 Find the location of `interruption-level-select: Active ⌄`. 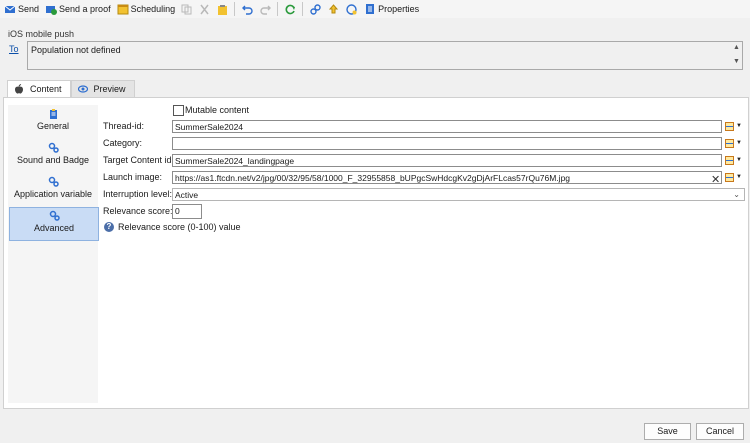

interruption-level-select: Active ⌄ is located at coordinates (458, 194).